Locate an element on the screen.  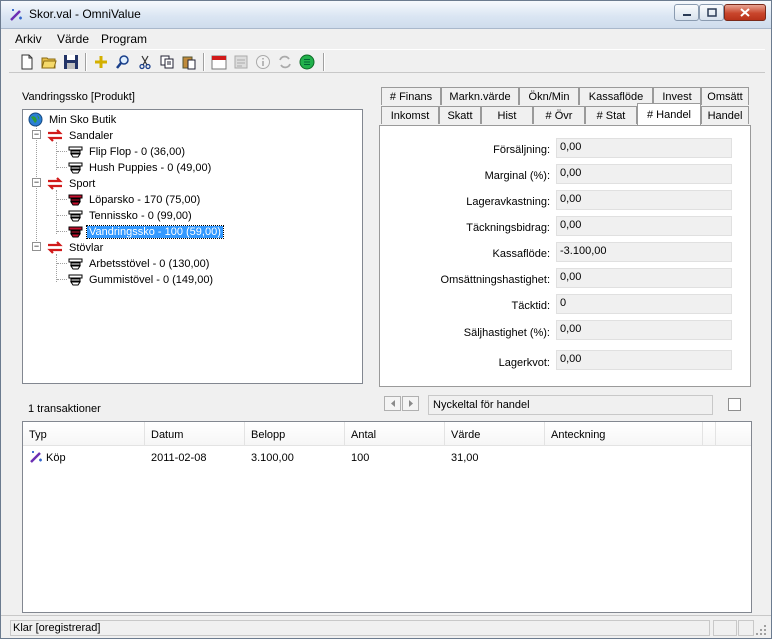
document-button is located at coordinates (241, 62).